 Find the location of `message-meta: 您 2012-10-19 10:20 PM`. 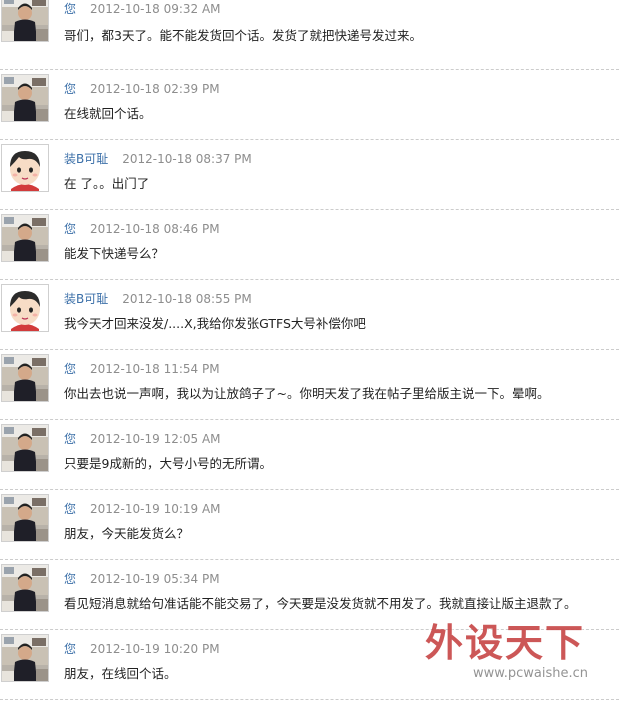

message-meta: 您 2012-10-19 10:20 PM is located at coordinates (142, 648).